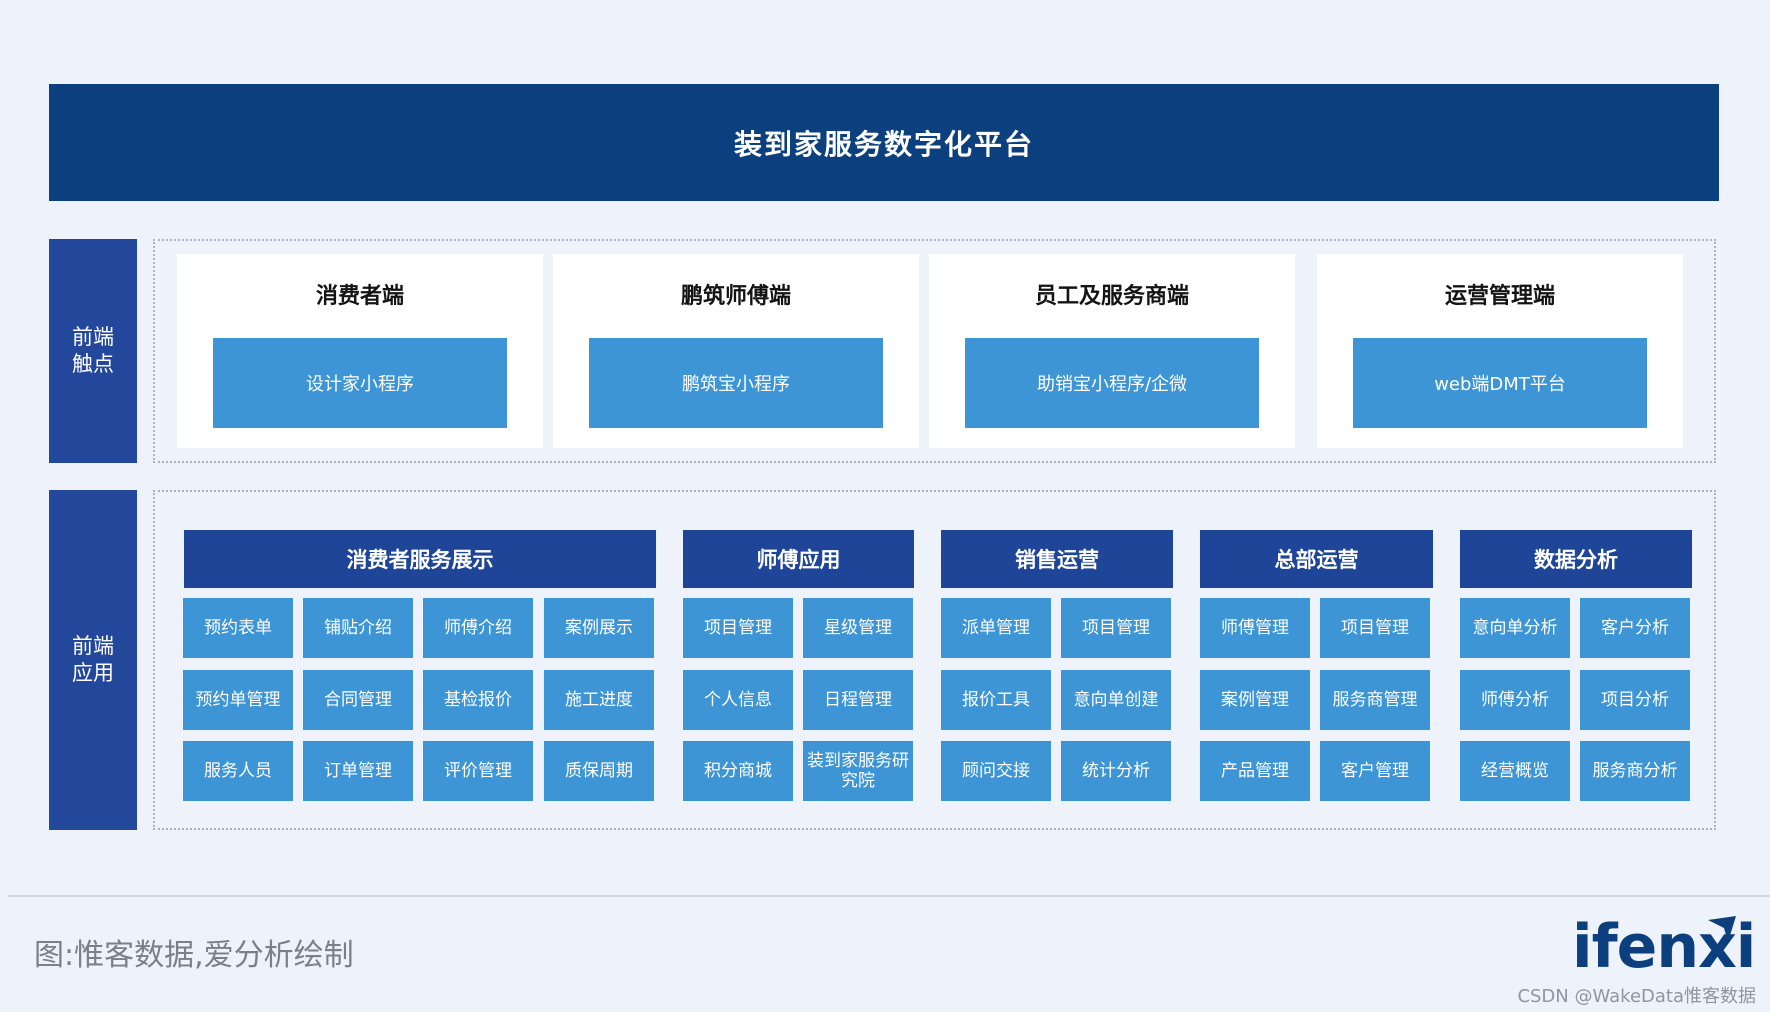 The image size is (1770, 1012). What do you see at coordinates (1636, 996) in the screenshot?
I see `watermark: CSDN @WakeData惟客数据` at bounding box center [1636, 996].